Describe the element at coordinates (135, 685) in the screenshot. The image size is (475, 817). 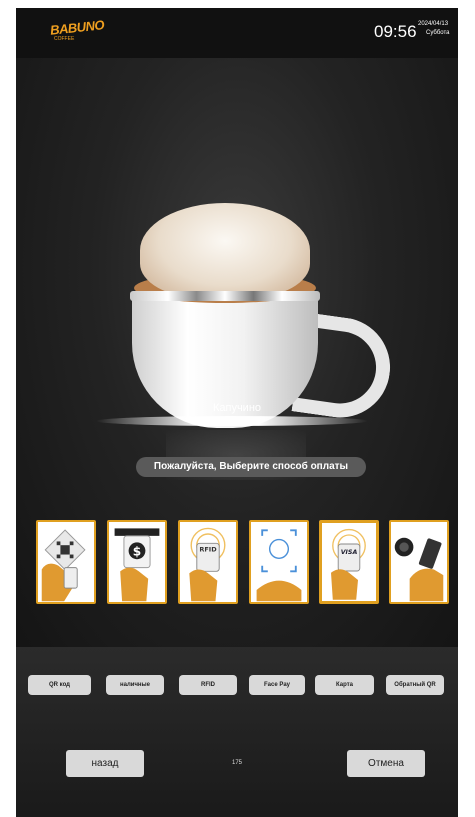
I see `tab-cash: наличные` at that location.